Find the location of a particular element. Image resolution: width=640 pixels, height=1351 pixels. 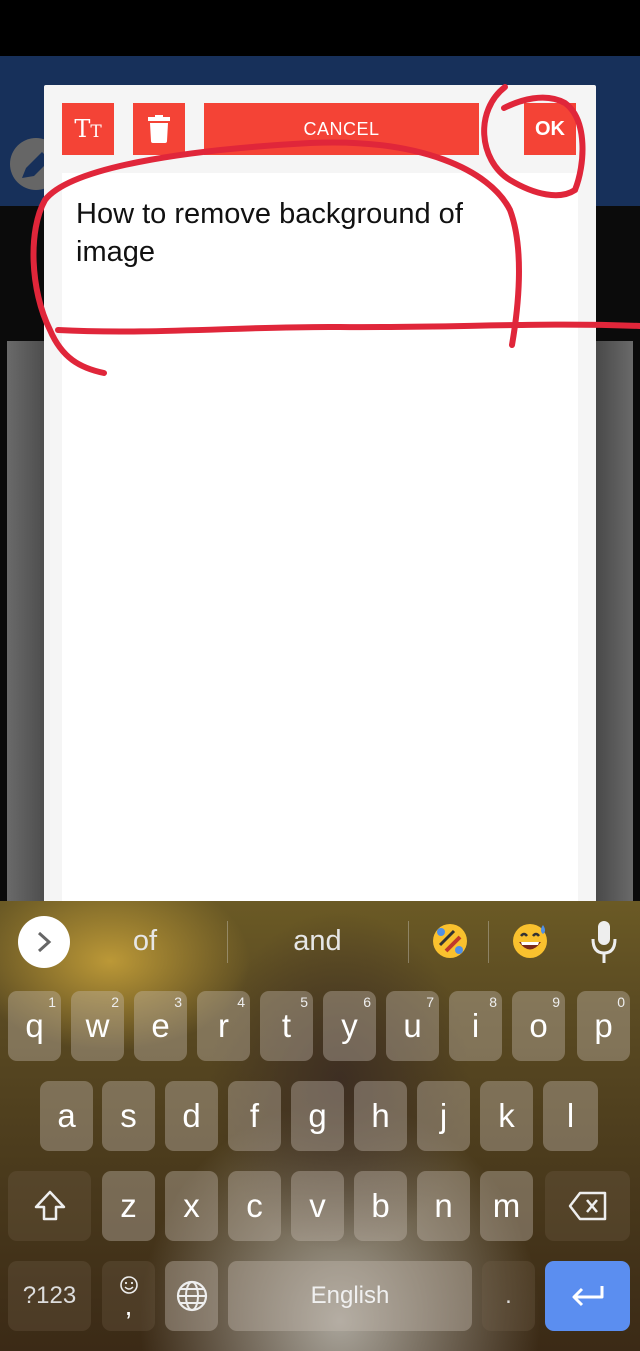

text-size-icon: TT is located at coordinates (88, 129).